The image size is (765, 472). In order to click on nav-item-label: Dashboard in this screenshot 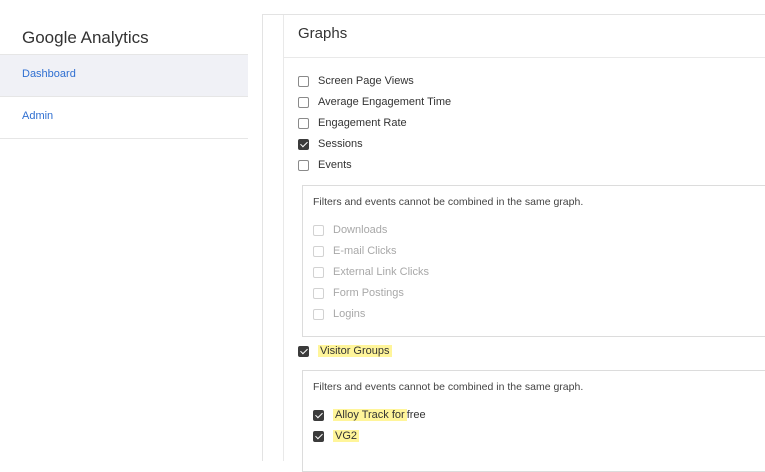, I will do `click(49, 74)`.